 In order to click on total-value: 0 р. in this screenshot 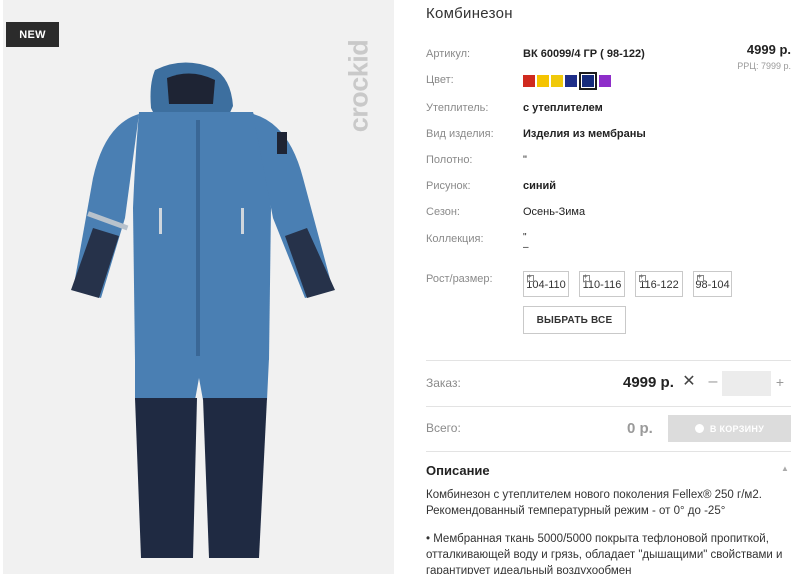, I will do `click(640, 428)`.